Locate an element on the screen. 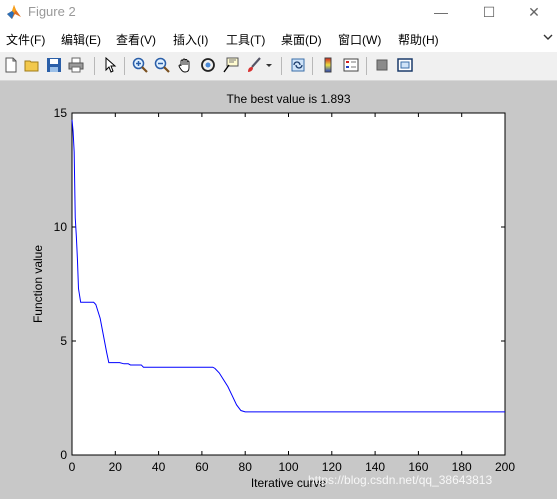  y-tick-label: 15 is located at coordinates (61, 113).